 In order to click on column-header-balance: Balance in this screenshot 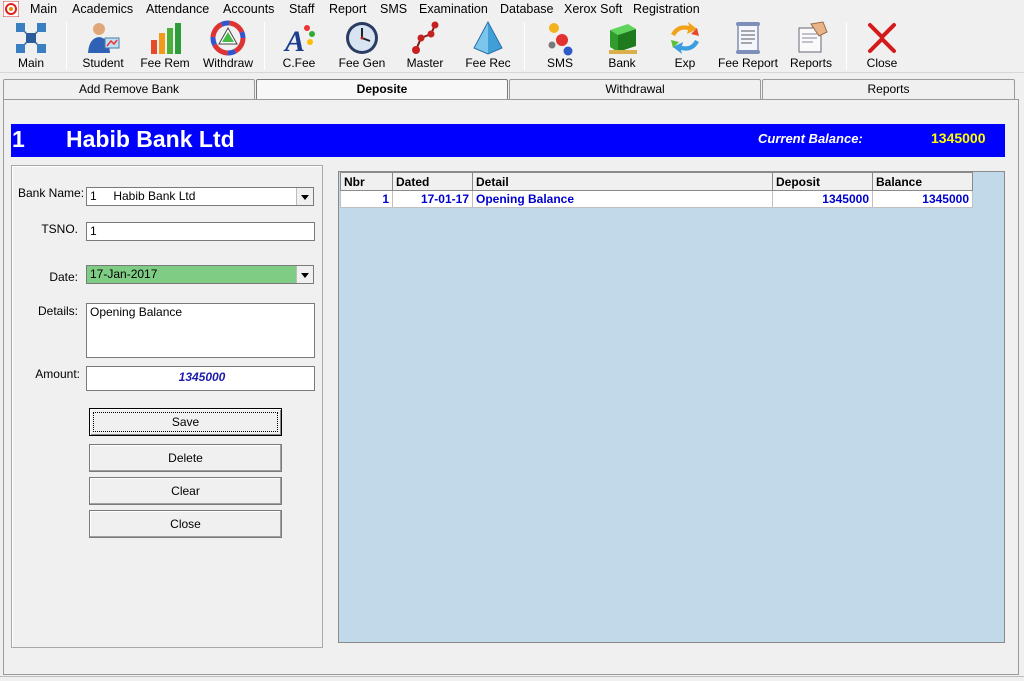, I will do `click(922, 181)`.